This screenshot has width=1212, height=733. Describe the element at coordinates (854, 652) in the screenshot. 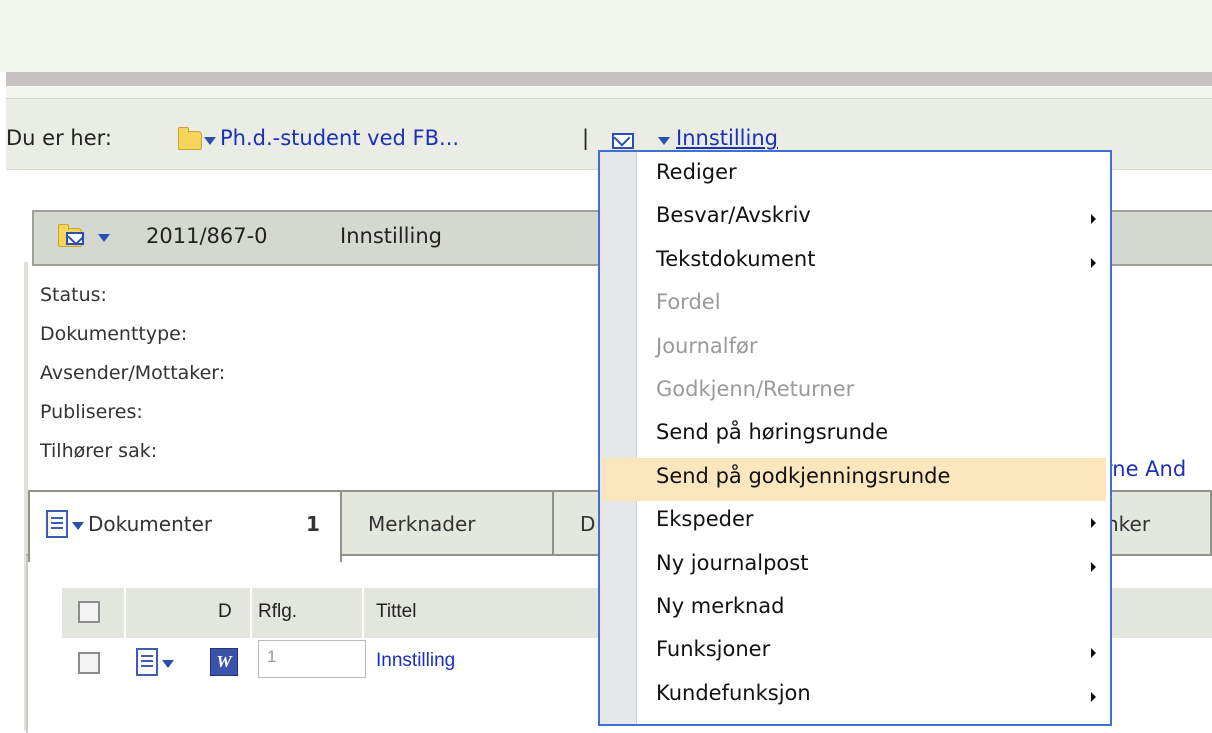

I see `menu-item-funksjoner: Funksjoner` at that location.